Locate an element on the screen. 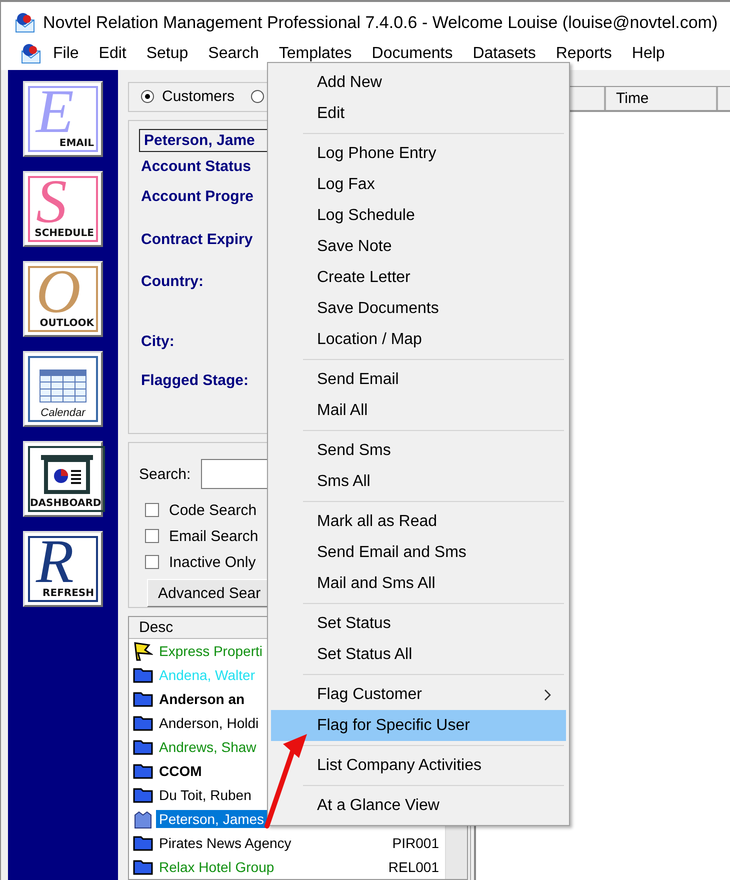  customer-code: PIR001 is located at coordinates (415, 843).